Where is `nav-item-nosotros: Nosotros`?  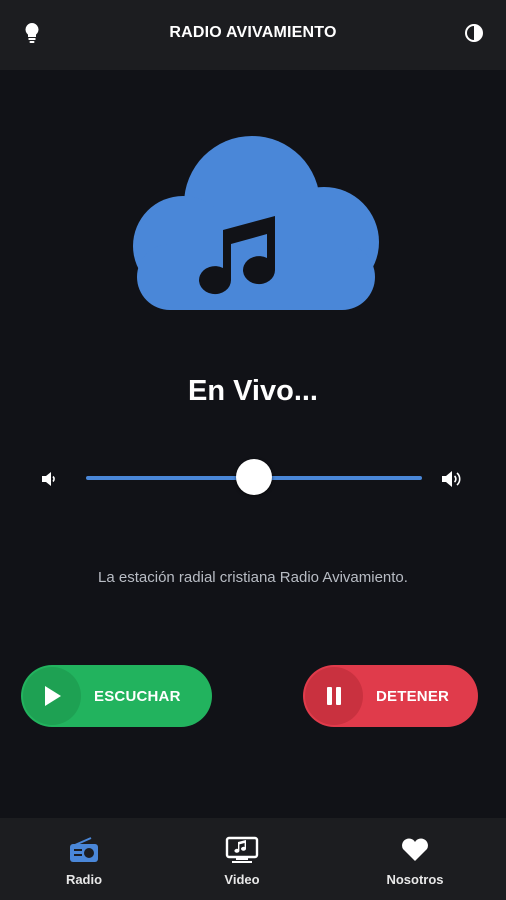
nav-item-nosotros: Nosotros is located at coordinates (415, 859).